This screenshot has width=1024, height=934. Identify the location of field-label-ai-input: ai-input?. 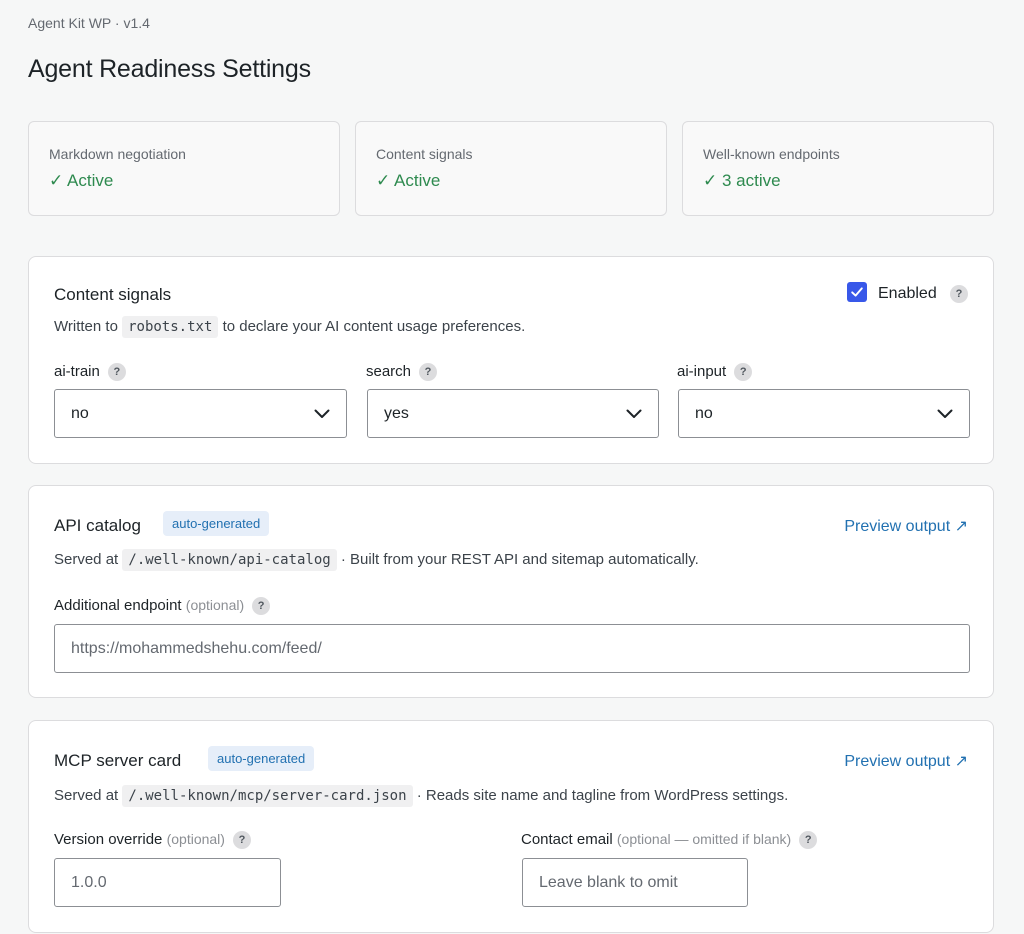
(715, 372).